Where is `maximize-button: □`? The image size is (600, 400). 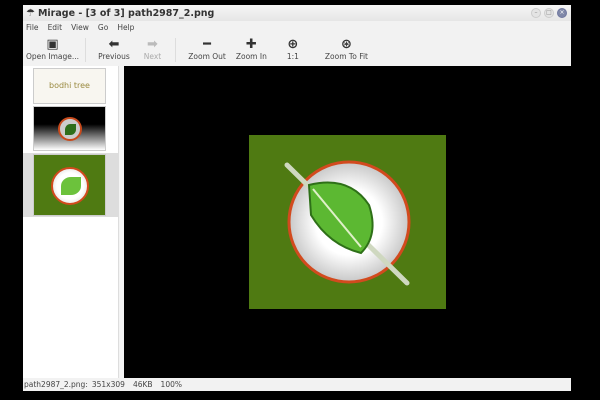
maximize-button: □ is located at coordinates (549, 13).